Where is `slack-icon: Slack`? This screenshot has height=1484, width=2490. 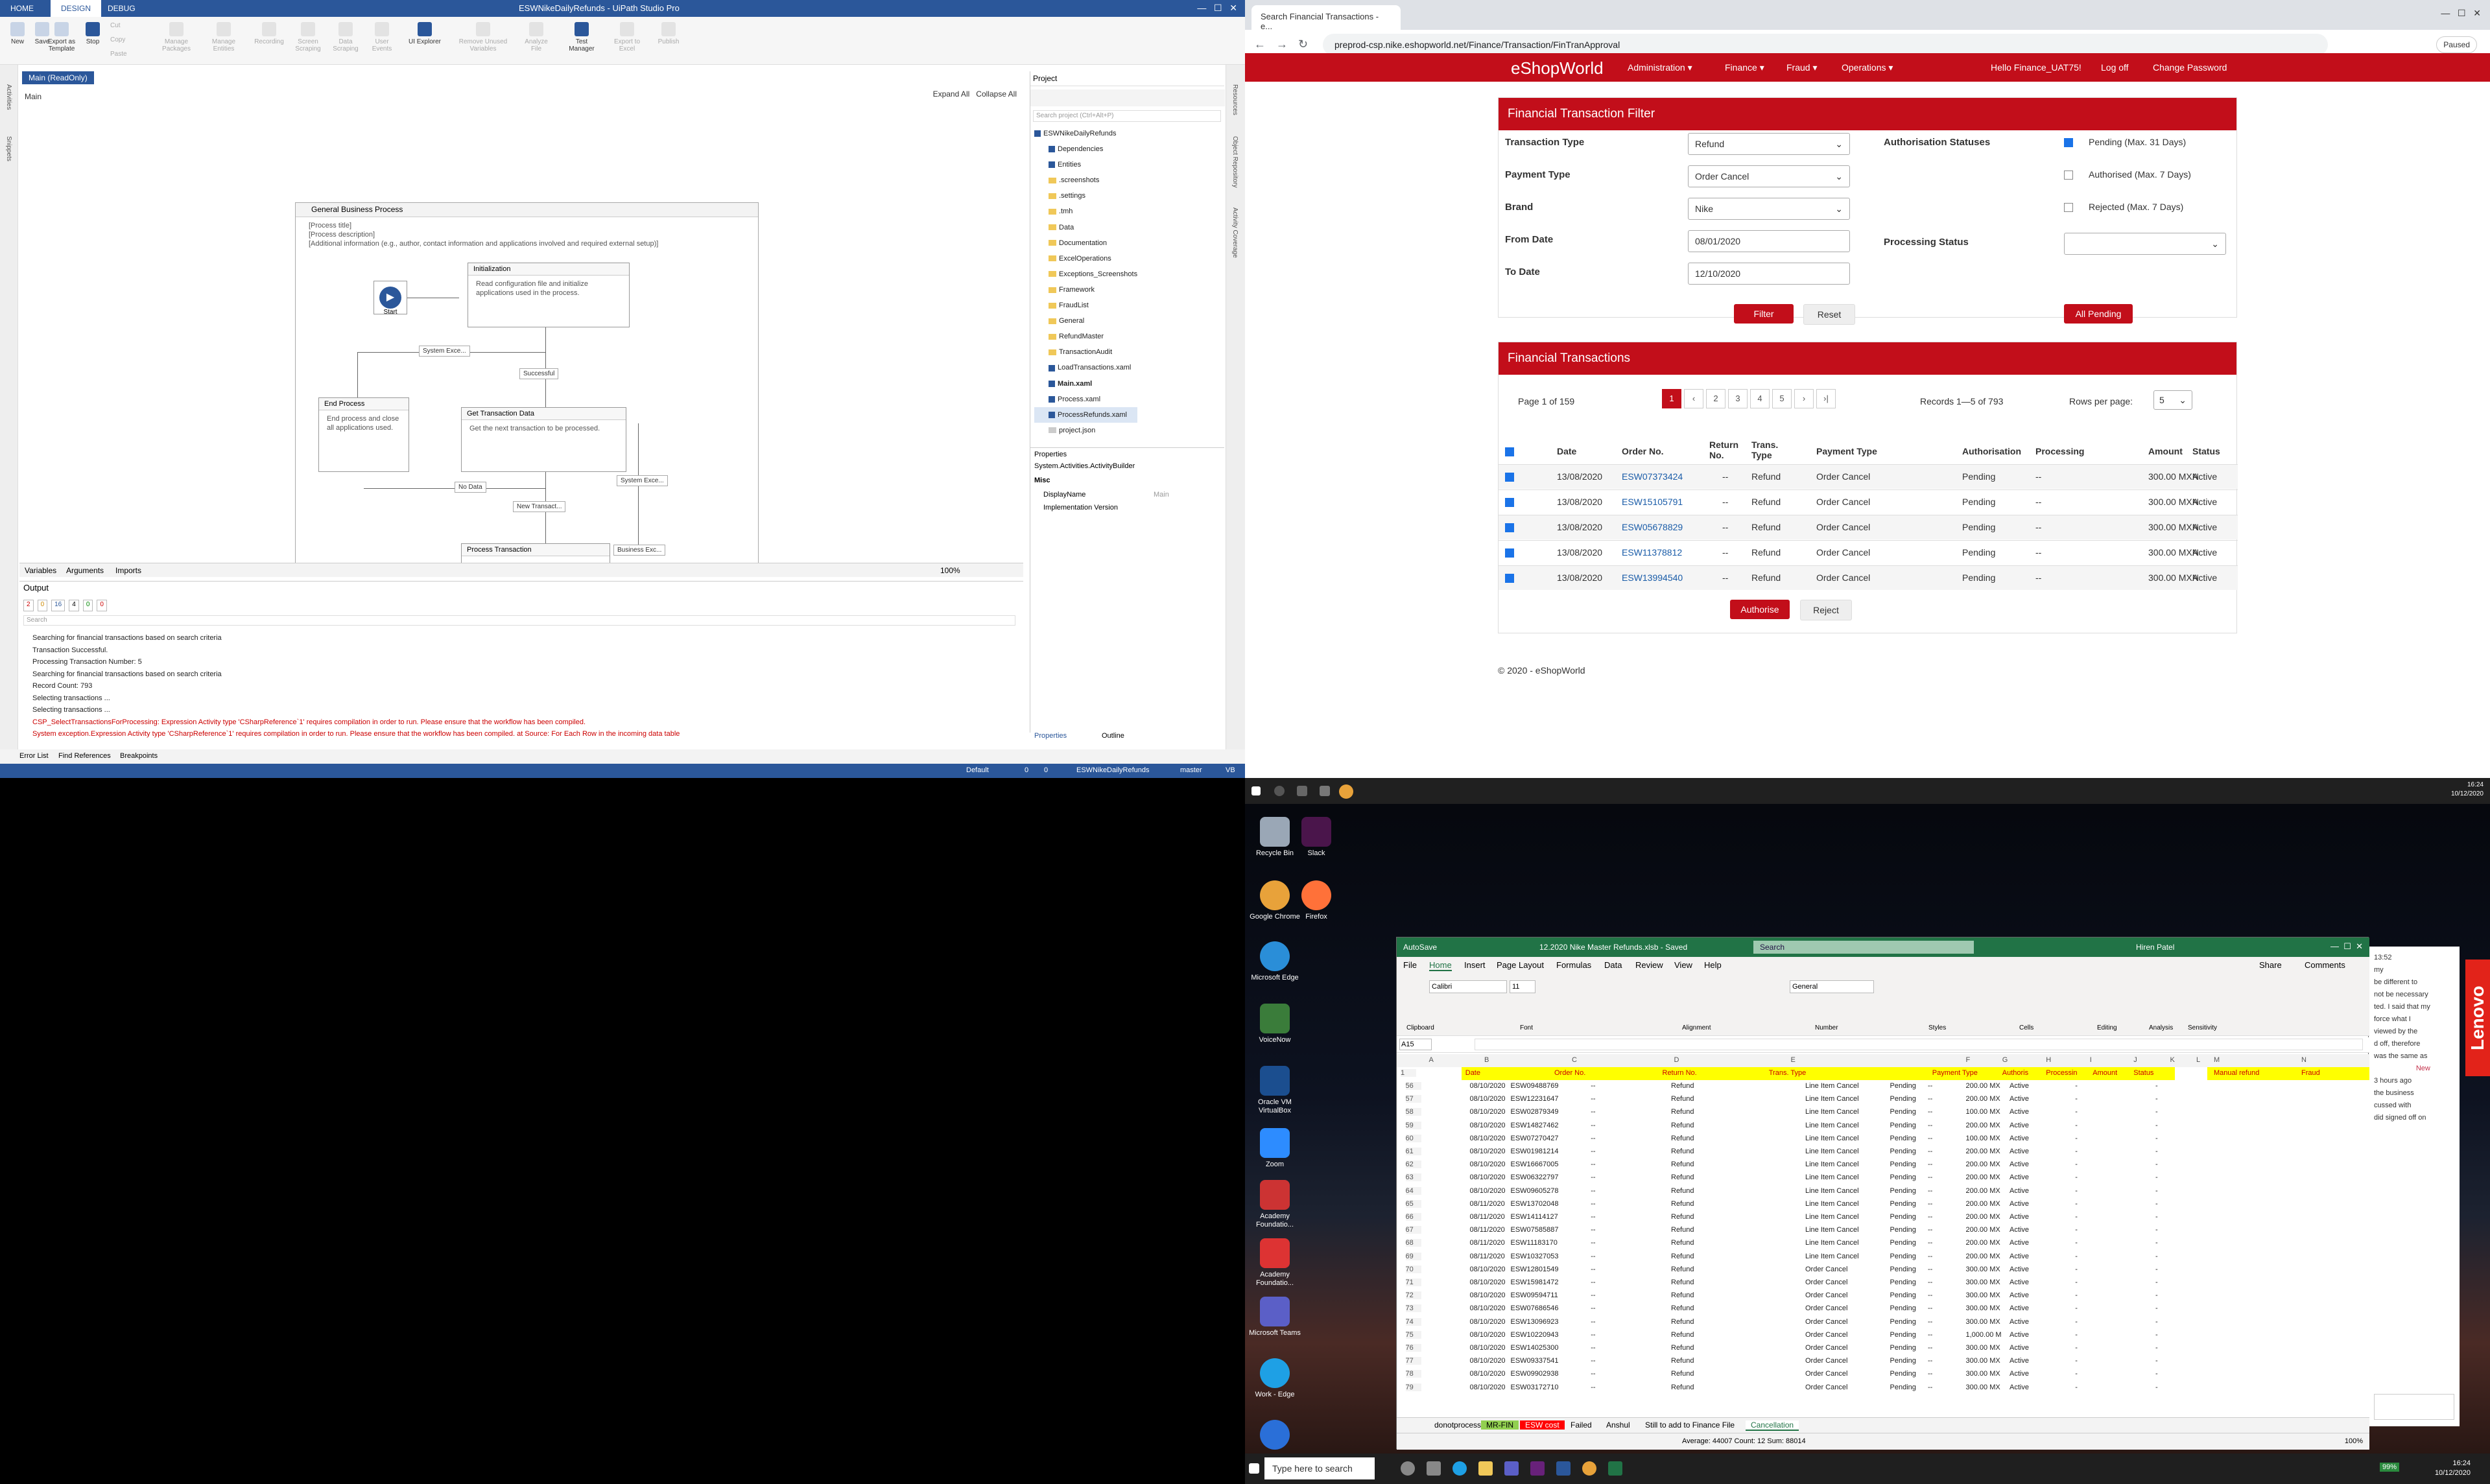 slack-icon: Slack is located at coordinates (1316, 837).